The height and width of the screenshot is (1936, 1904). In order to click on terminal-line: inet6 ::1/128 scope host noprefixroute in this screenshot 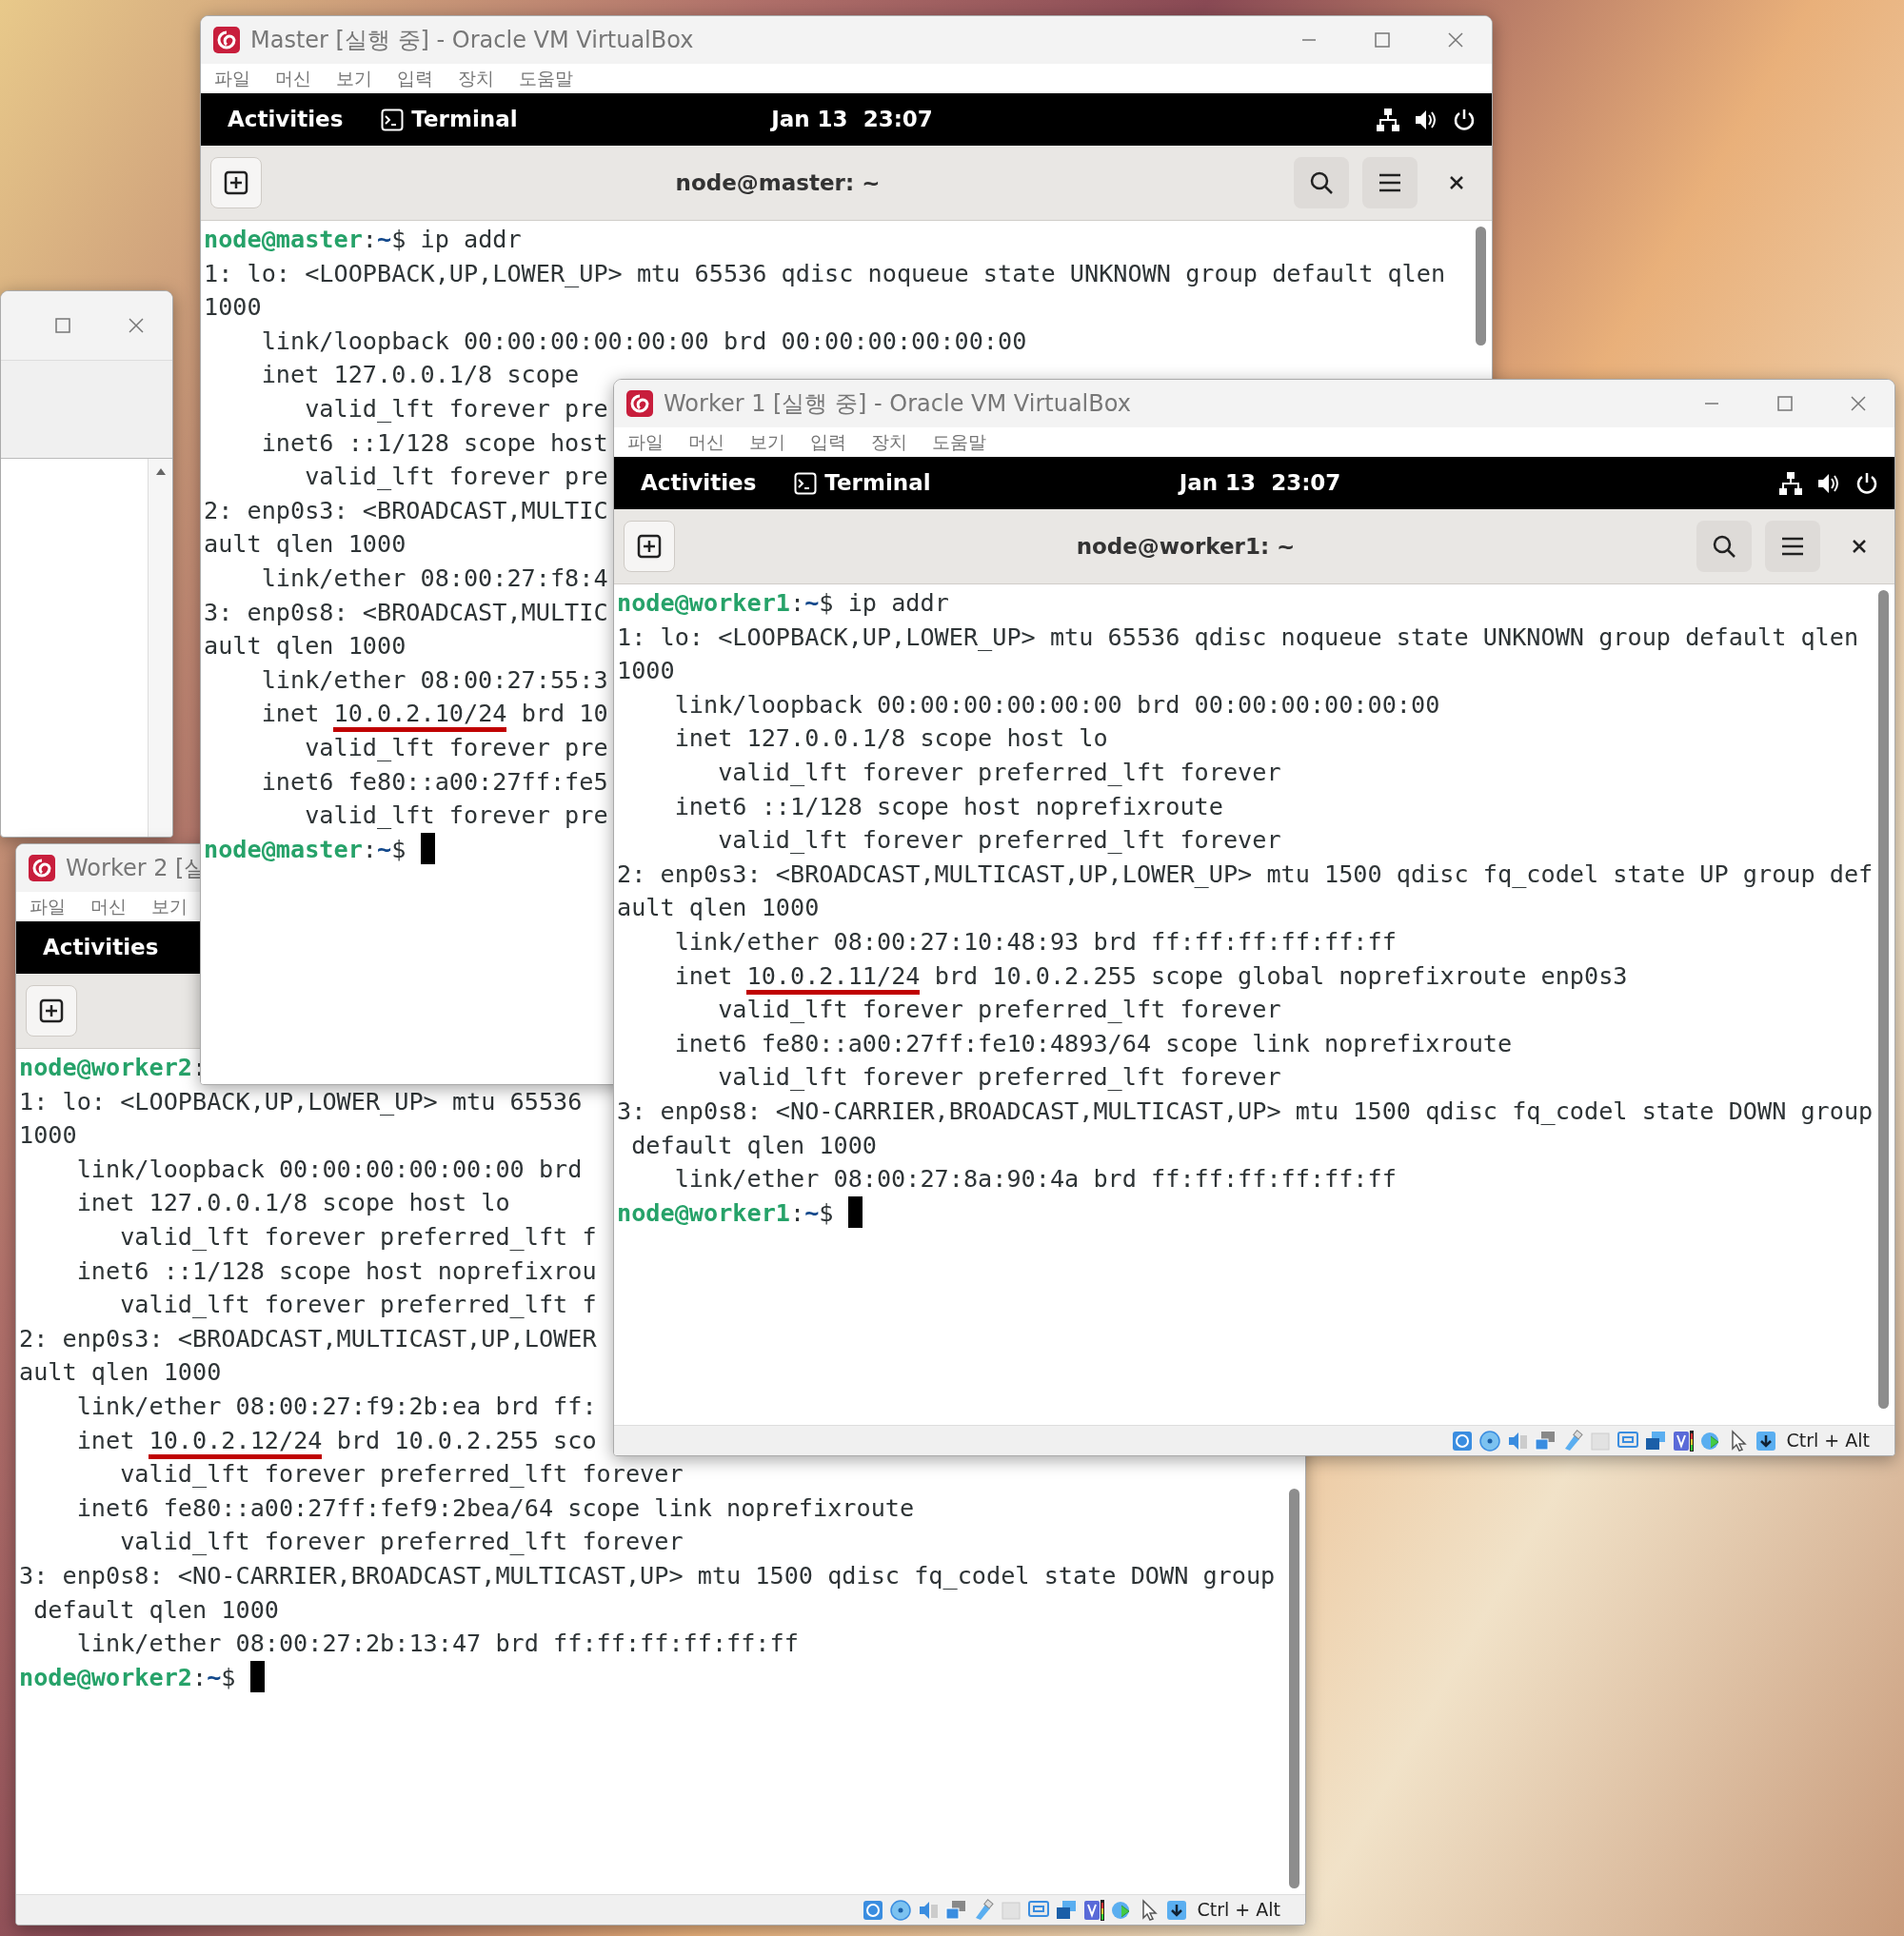, I will do `click(948, 806)`.